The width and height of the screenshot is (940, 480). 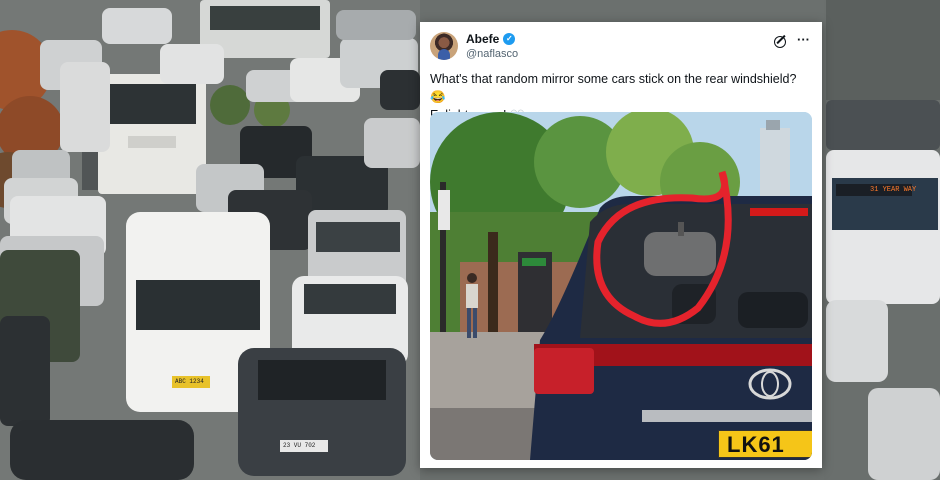 What do you see at coordinates (765, 444) in the screenshot?
I see `media-license-plate: LK61` at bounding box center [765, 444].